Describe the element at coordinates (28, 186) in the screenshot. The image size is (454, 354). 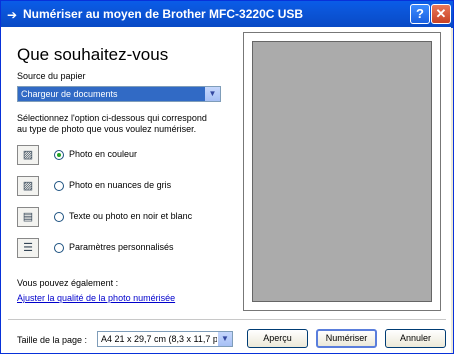
I see `grayscale-photo-icon: ▨` at that location.